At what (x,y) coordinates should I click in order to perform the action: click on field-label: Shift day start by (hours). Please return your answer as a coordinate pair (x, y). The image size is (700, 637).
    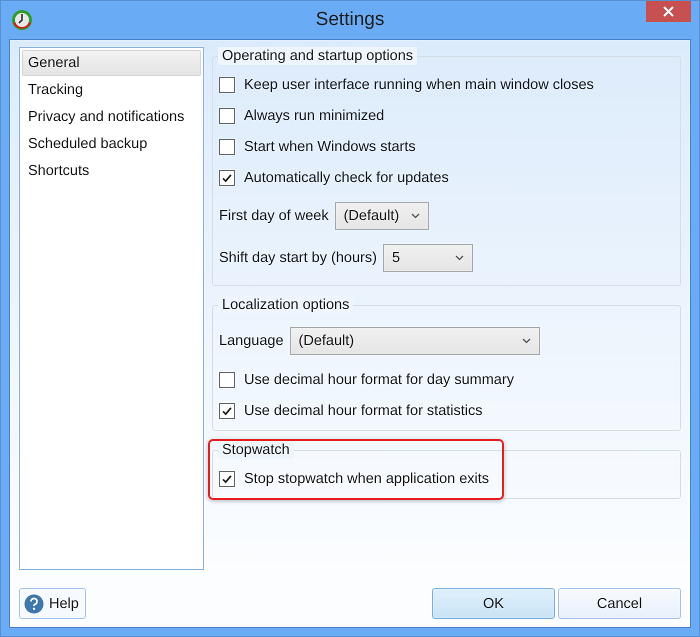
    Looking at the image, I should click on (298, 258).